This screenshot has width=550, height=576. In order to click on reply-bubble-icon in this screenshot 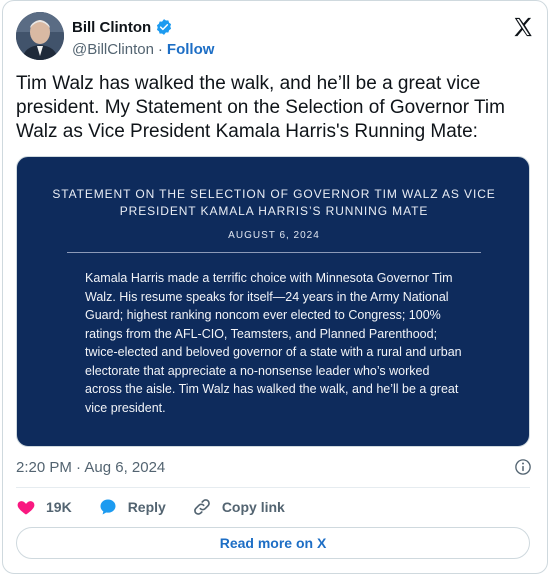, I will do `click(108, 507)`.